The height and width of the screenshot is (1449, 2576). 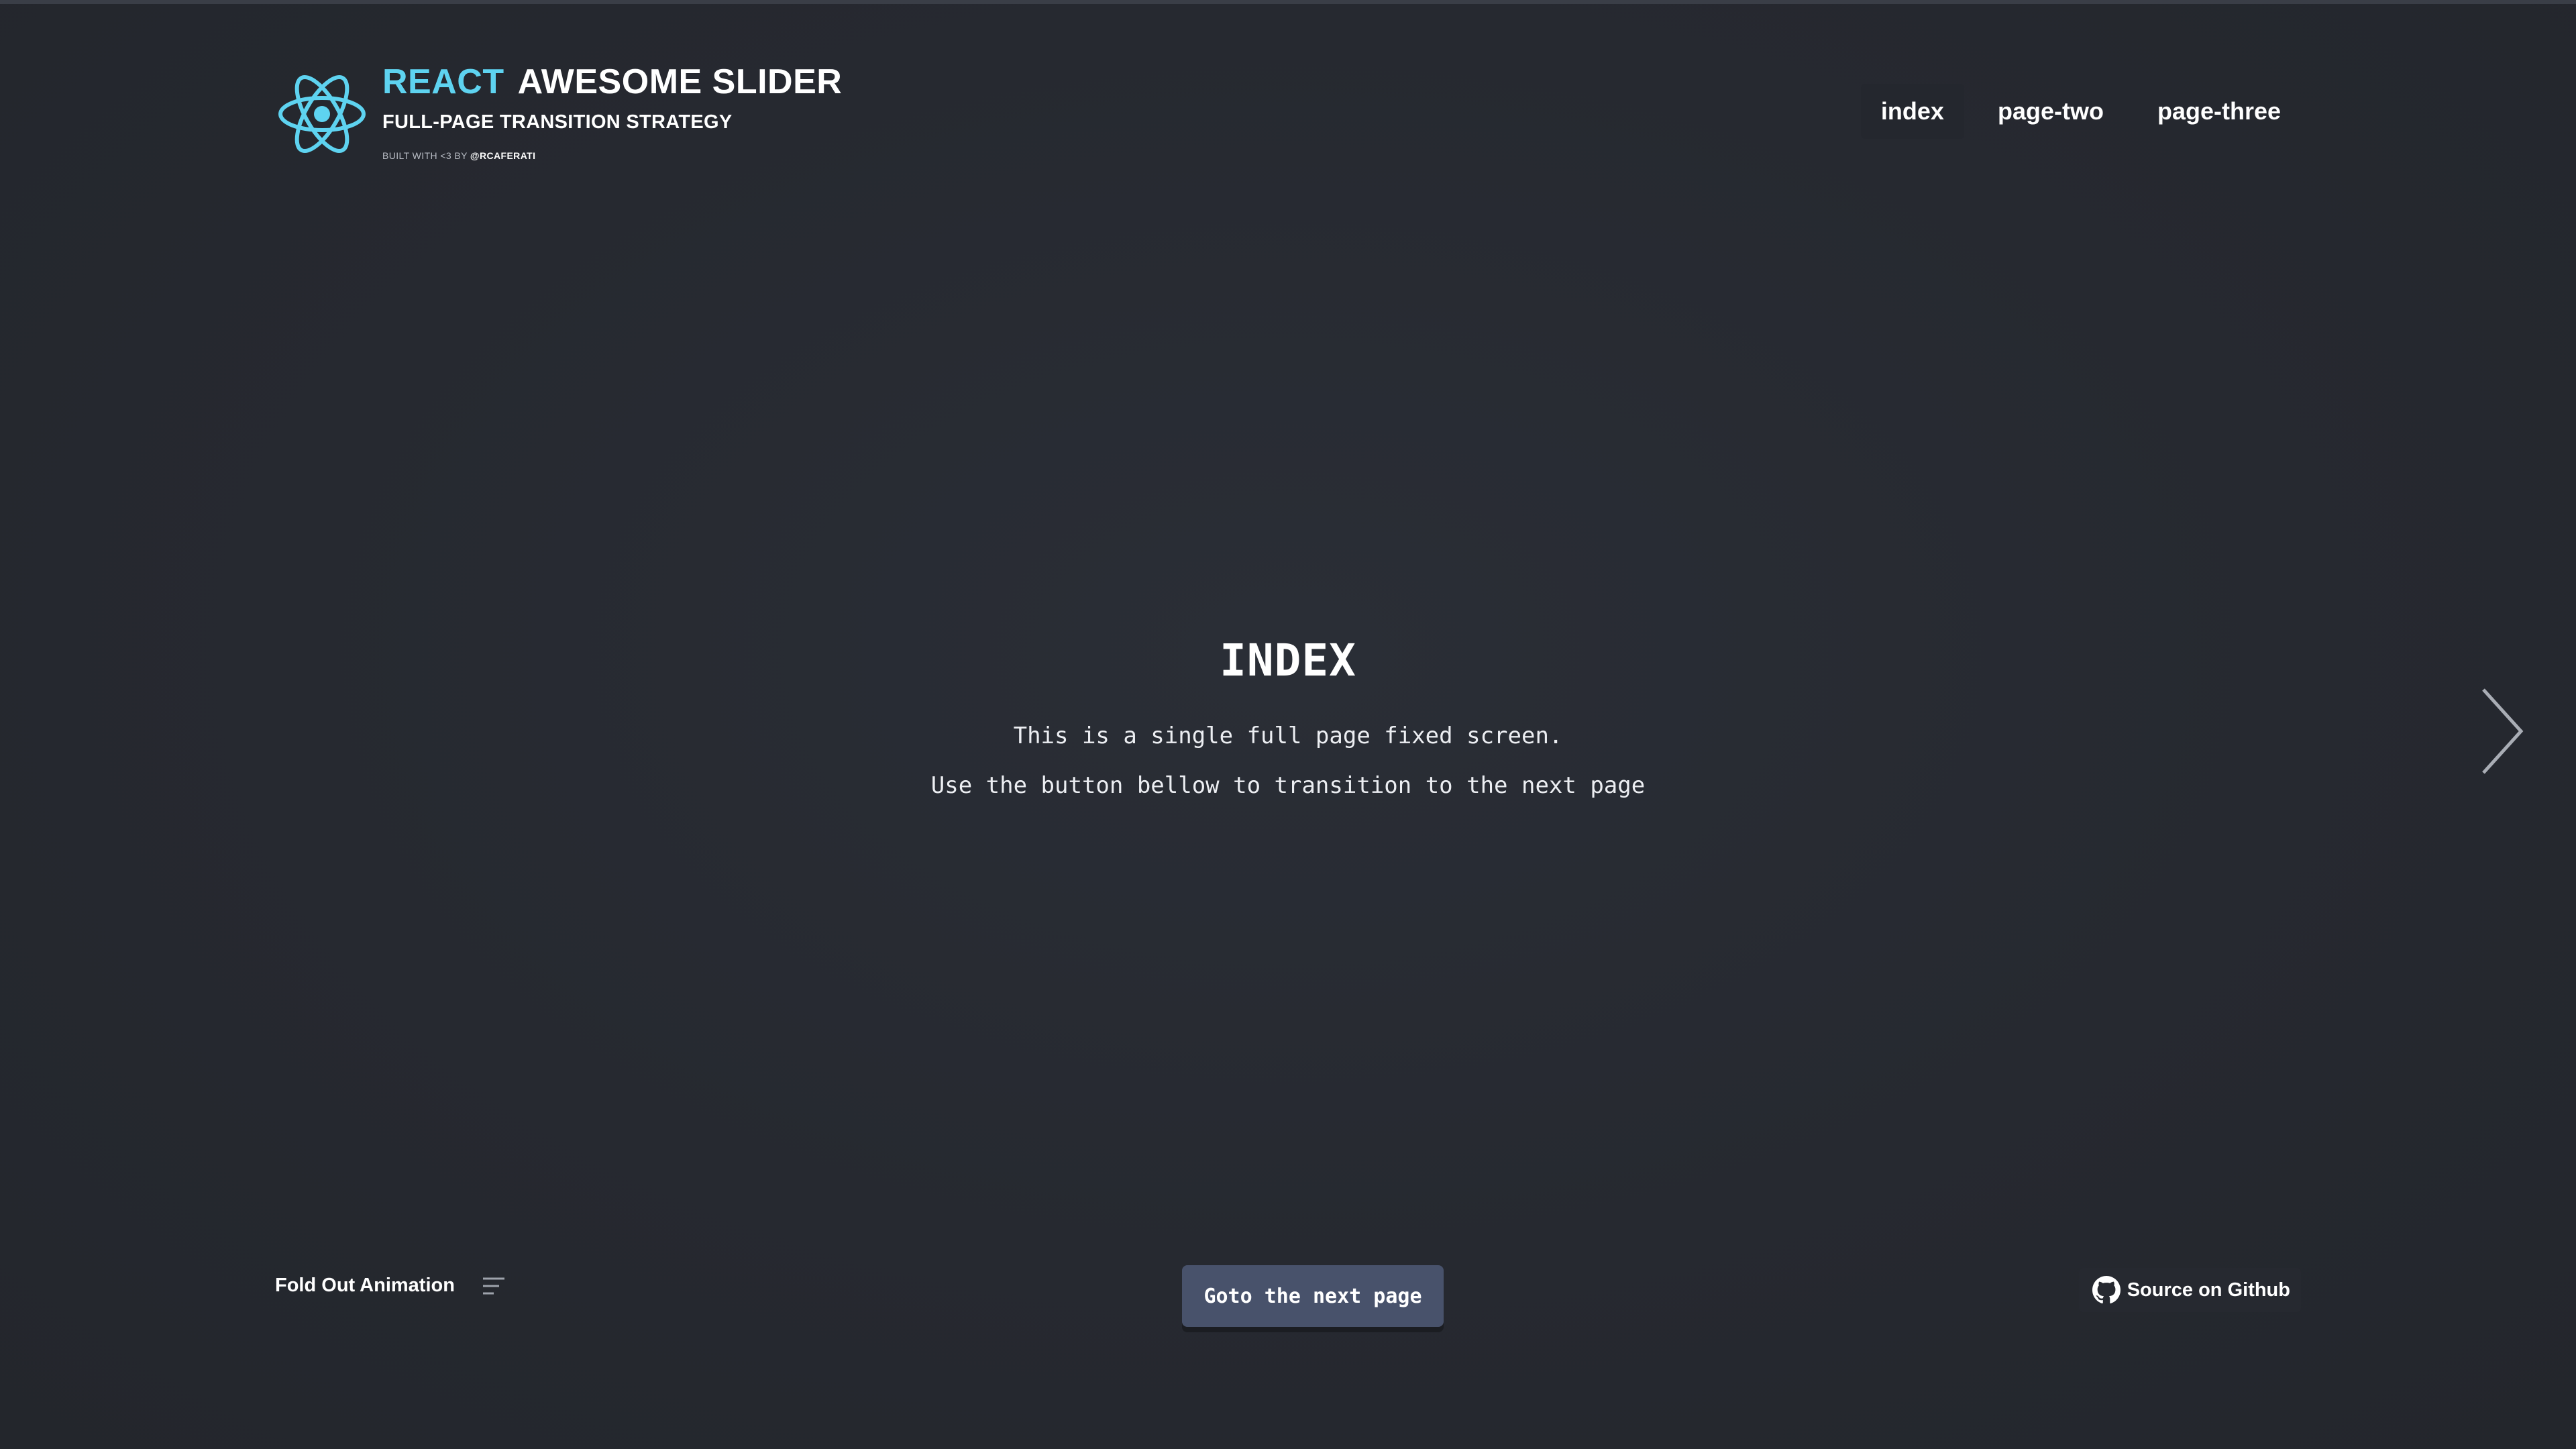 What do you see at coordinates (557, 122) in the screenshot?
I see `app-subtitle: FULL-PAGE TRANSITION STRATEGY` at bounding box center [557, 122].